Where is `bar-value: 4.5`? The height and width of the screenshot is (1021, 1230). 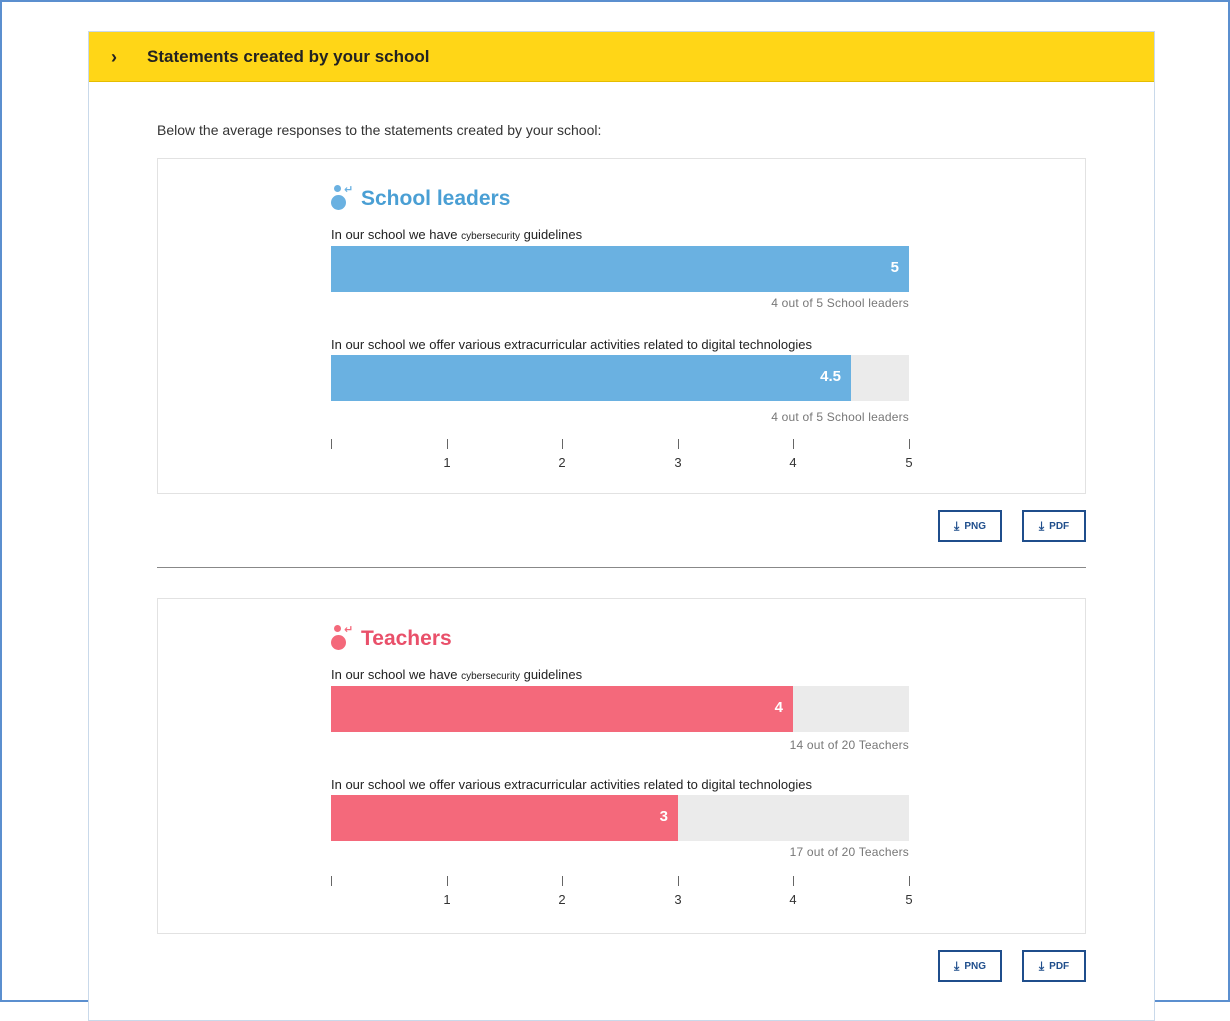 bar-value: 4.5 is located at coordinates (830, 376).